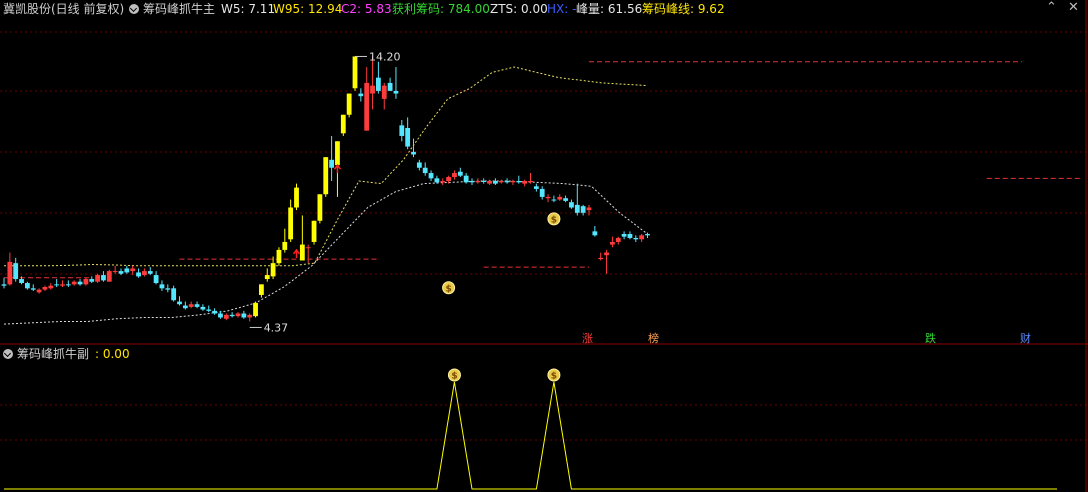  Describe the element at coordinates (385, 56) in the screenshot. I see `high-price-label: 14.20` at that location.